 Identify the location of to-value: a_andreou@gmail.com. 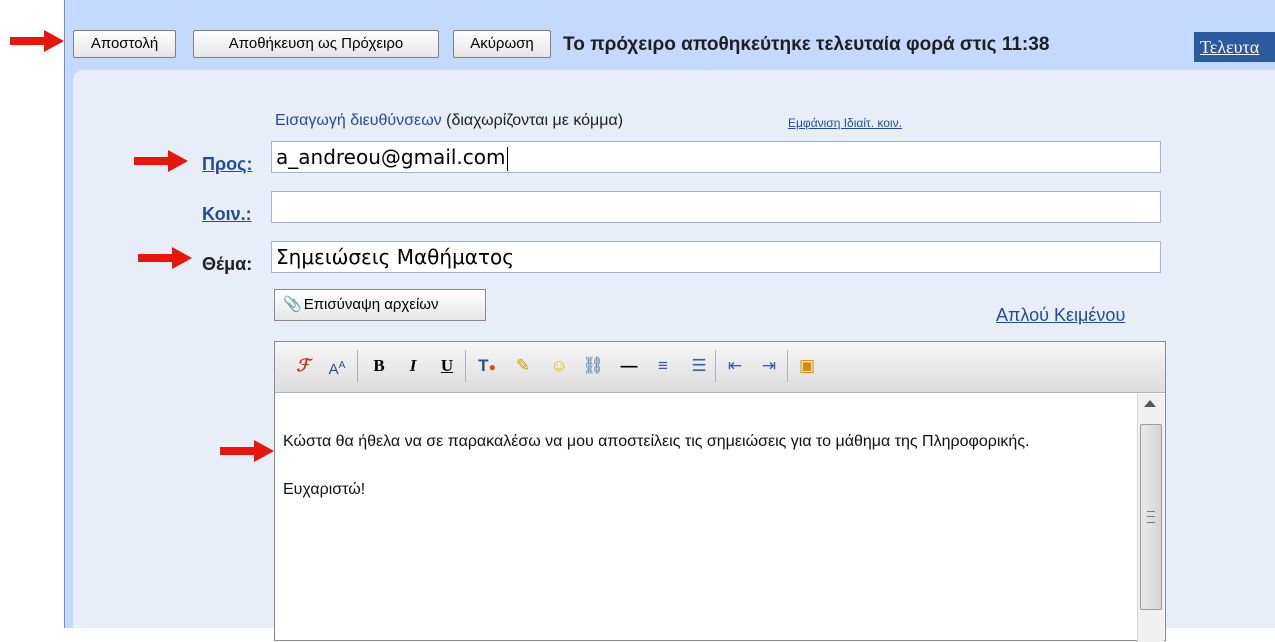
(391, 157).